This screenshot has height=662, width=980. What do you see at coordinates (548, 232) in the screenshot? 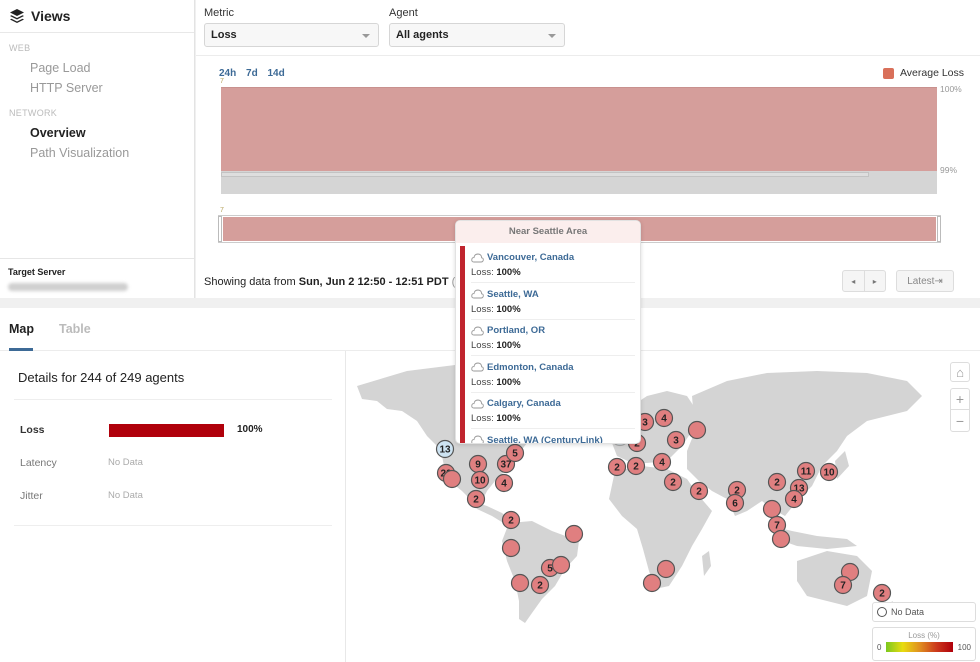
I see `tooltip-title: Near Seattle Area` at bounding box center [548, 232].